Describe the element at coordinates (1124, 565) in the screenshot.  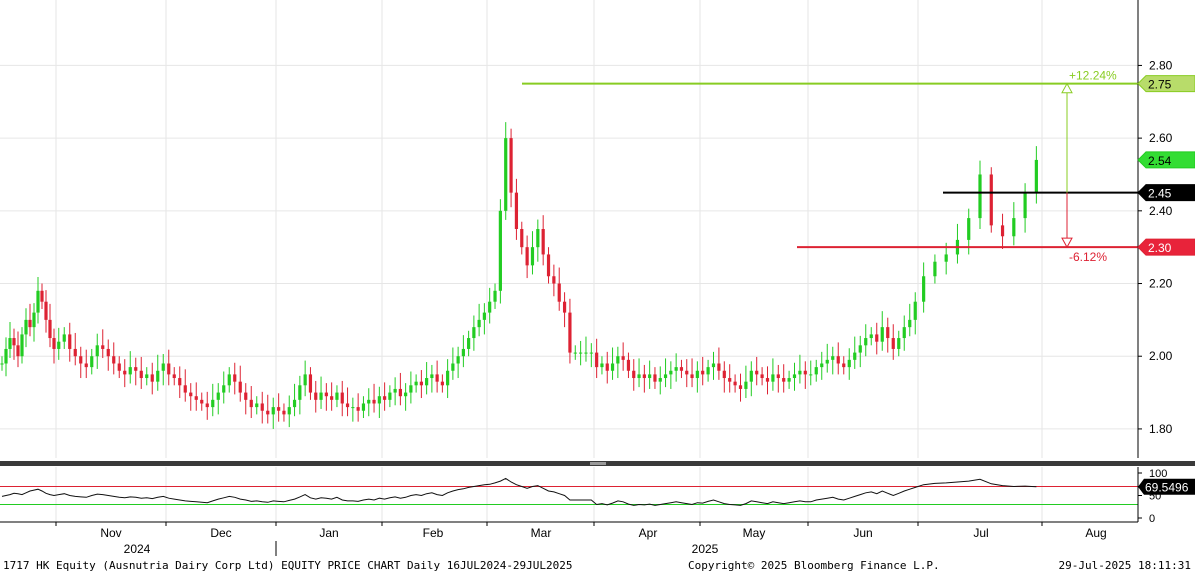
I see `footer-timestamp: 29-Jul-2025 18:11:31` at that location.